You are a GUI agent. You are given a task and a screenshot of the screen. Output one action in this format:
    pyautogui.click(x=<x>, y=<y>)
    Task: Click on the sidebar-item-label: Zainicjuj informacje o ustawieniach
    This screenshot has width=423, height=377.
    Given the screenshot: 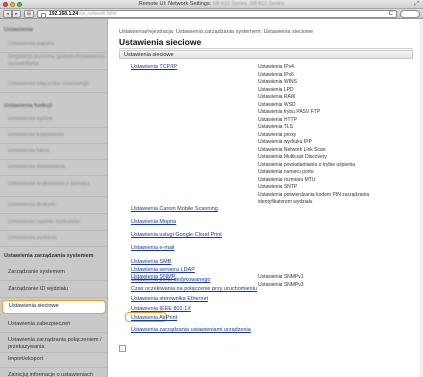 What is the action you would take?
    pyautogui.click(x=50, y=374)
    